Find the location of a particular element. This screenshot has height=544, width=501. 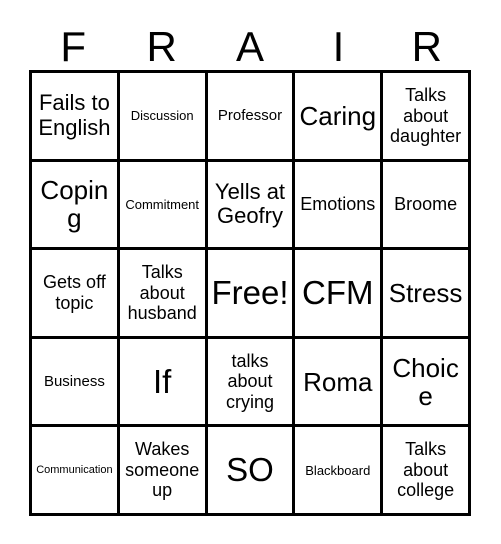

header-letter-1: F is located at coordinates (73, 46).